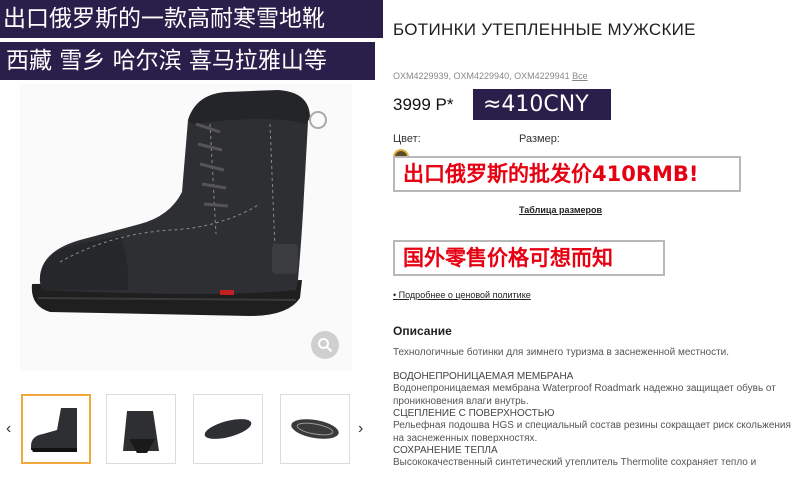 This screenshot has width=800, height=479. I want to click on price-policy-text: Подробнее о ценовой политике, so click(464, 295).